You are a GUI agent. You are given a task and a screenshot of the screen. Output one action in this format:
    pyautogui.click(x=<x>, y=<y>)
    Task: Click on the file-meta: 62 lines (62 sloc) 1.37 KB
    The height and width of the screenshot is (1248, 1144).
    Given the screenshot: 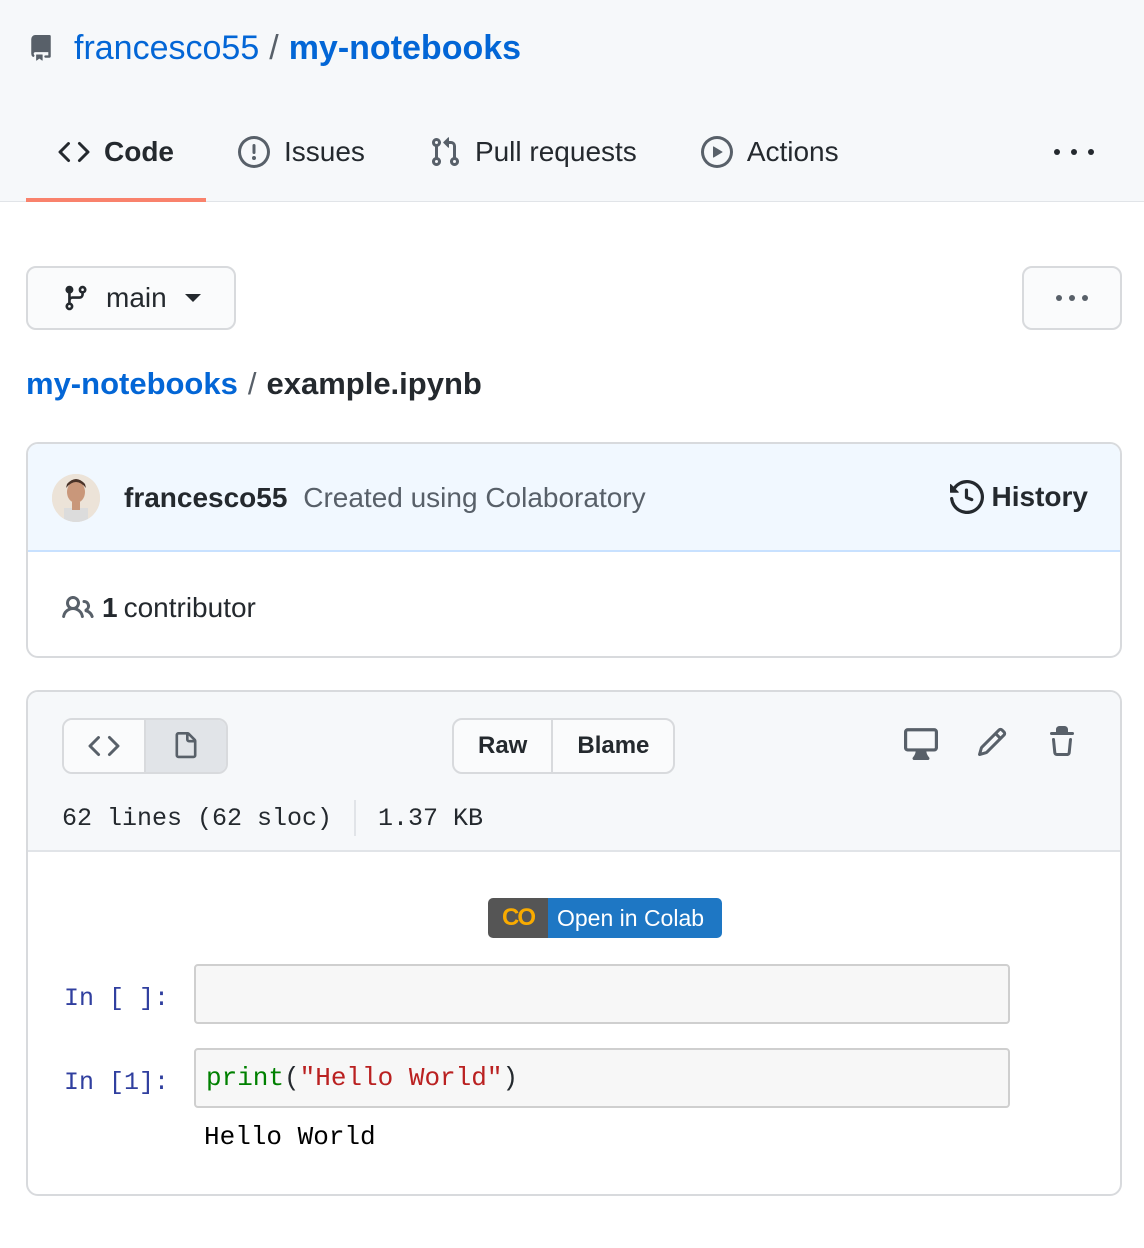 What is the action you would take?
    pyautogui.click(x=272, y=818)
    